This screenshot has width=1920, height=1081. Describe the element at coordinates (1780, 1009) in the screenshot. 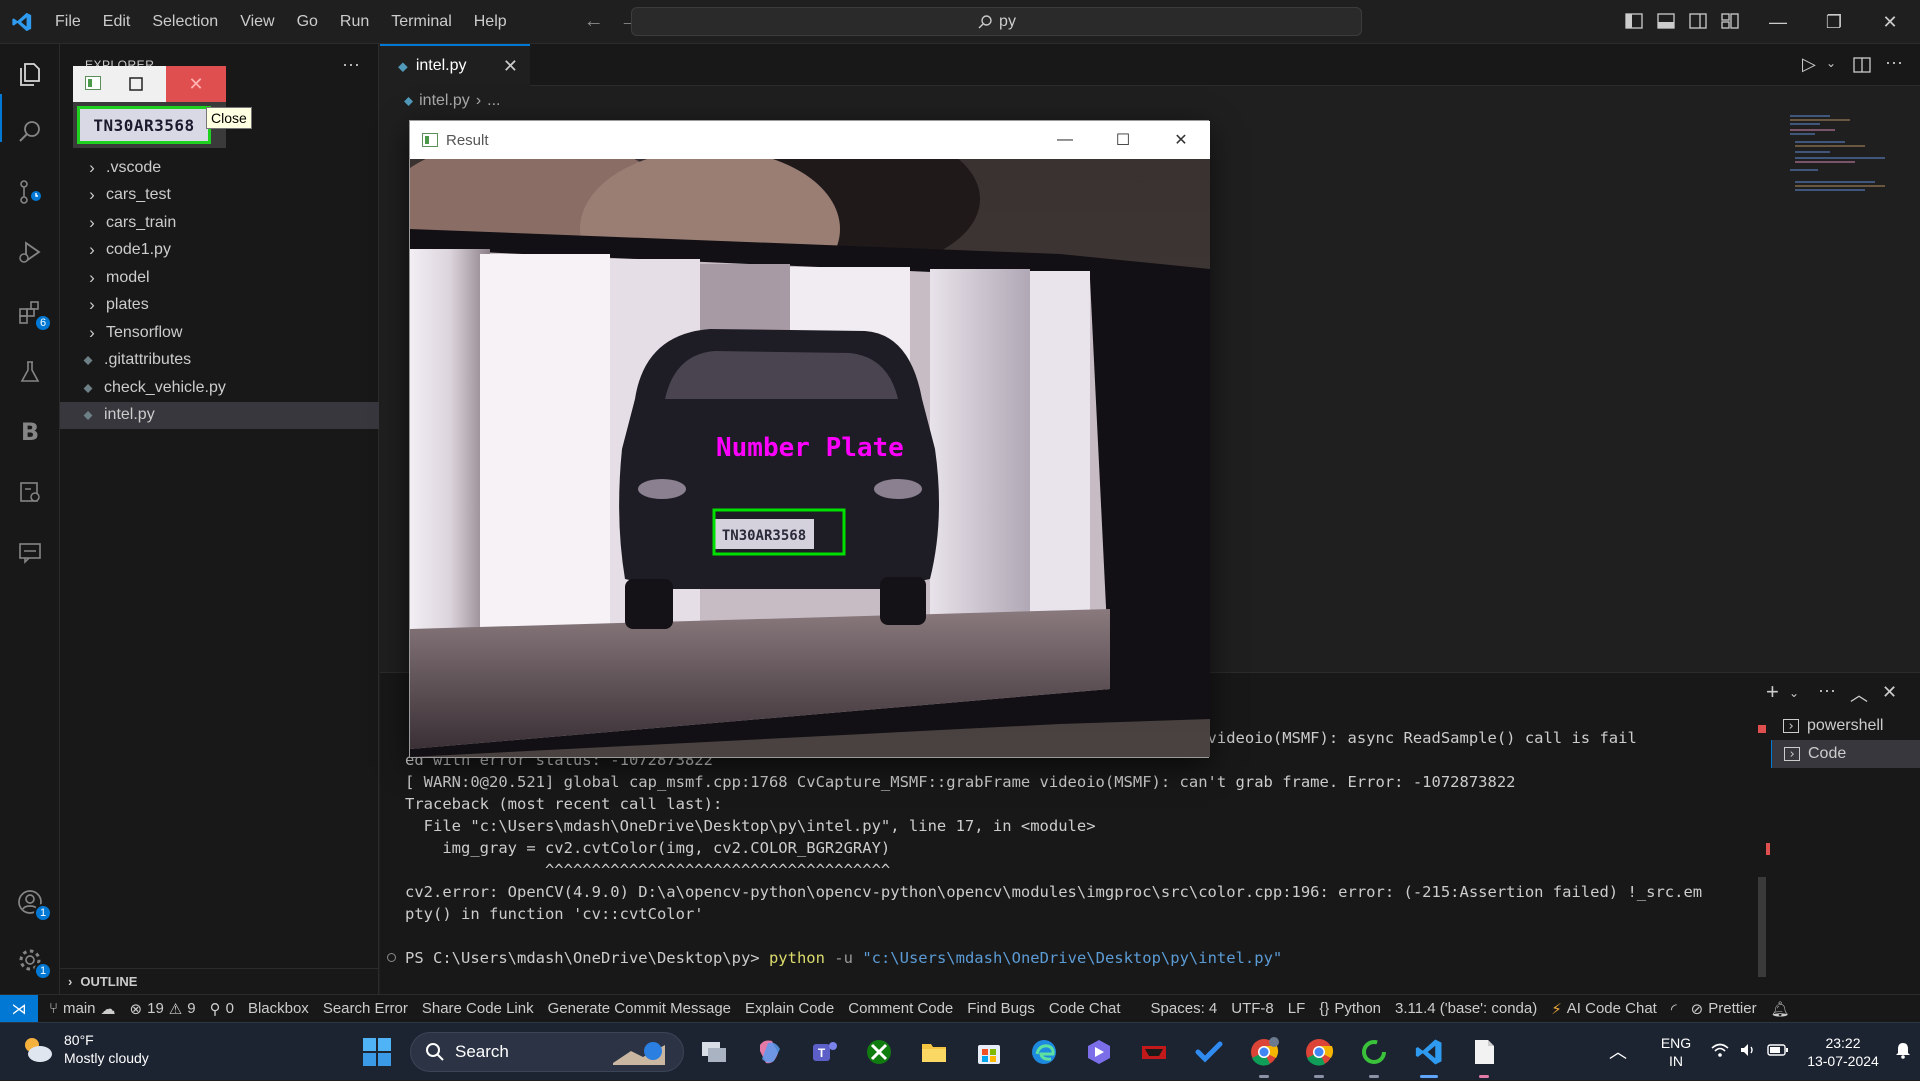

I see `notifications-bell-icon: 🔔︎` at that location.